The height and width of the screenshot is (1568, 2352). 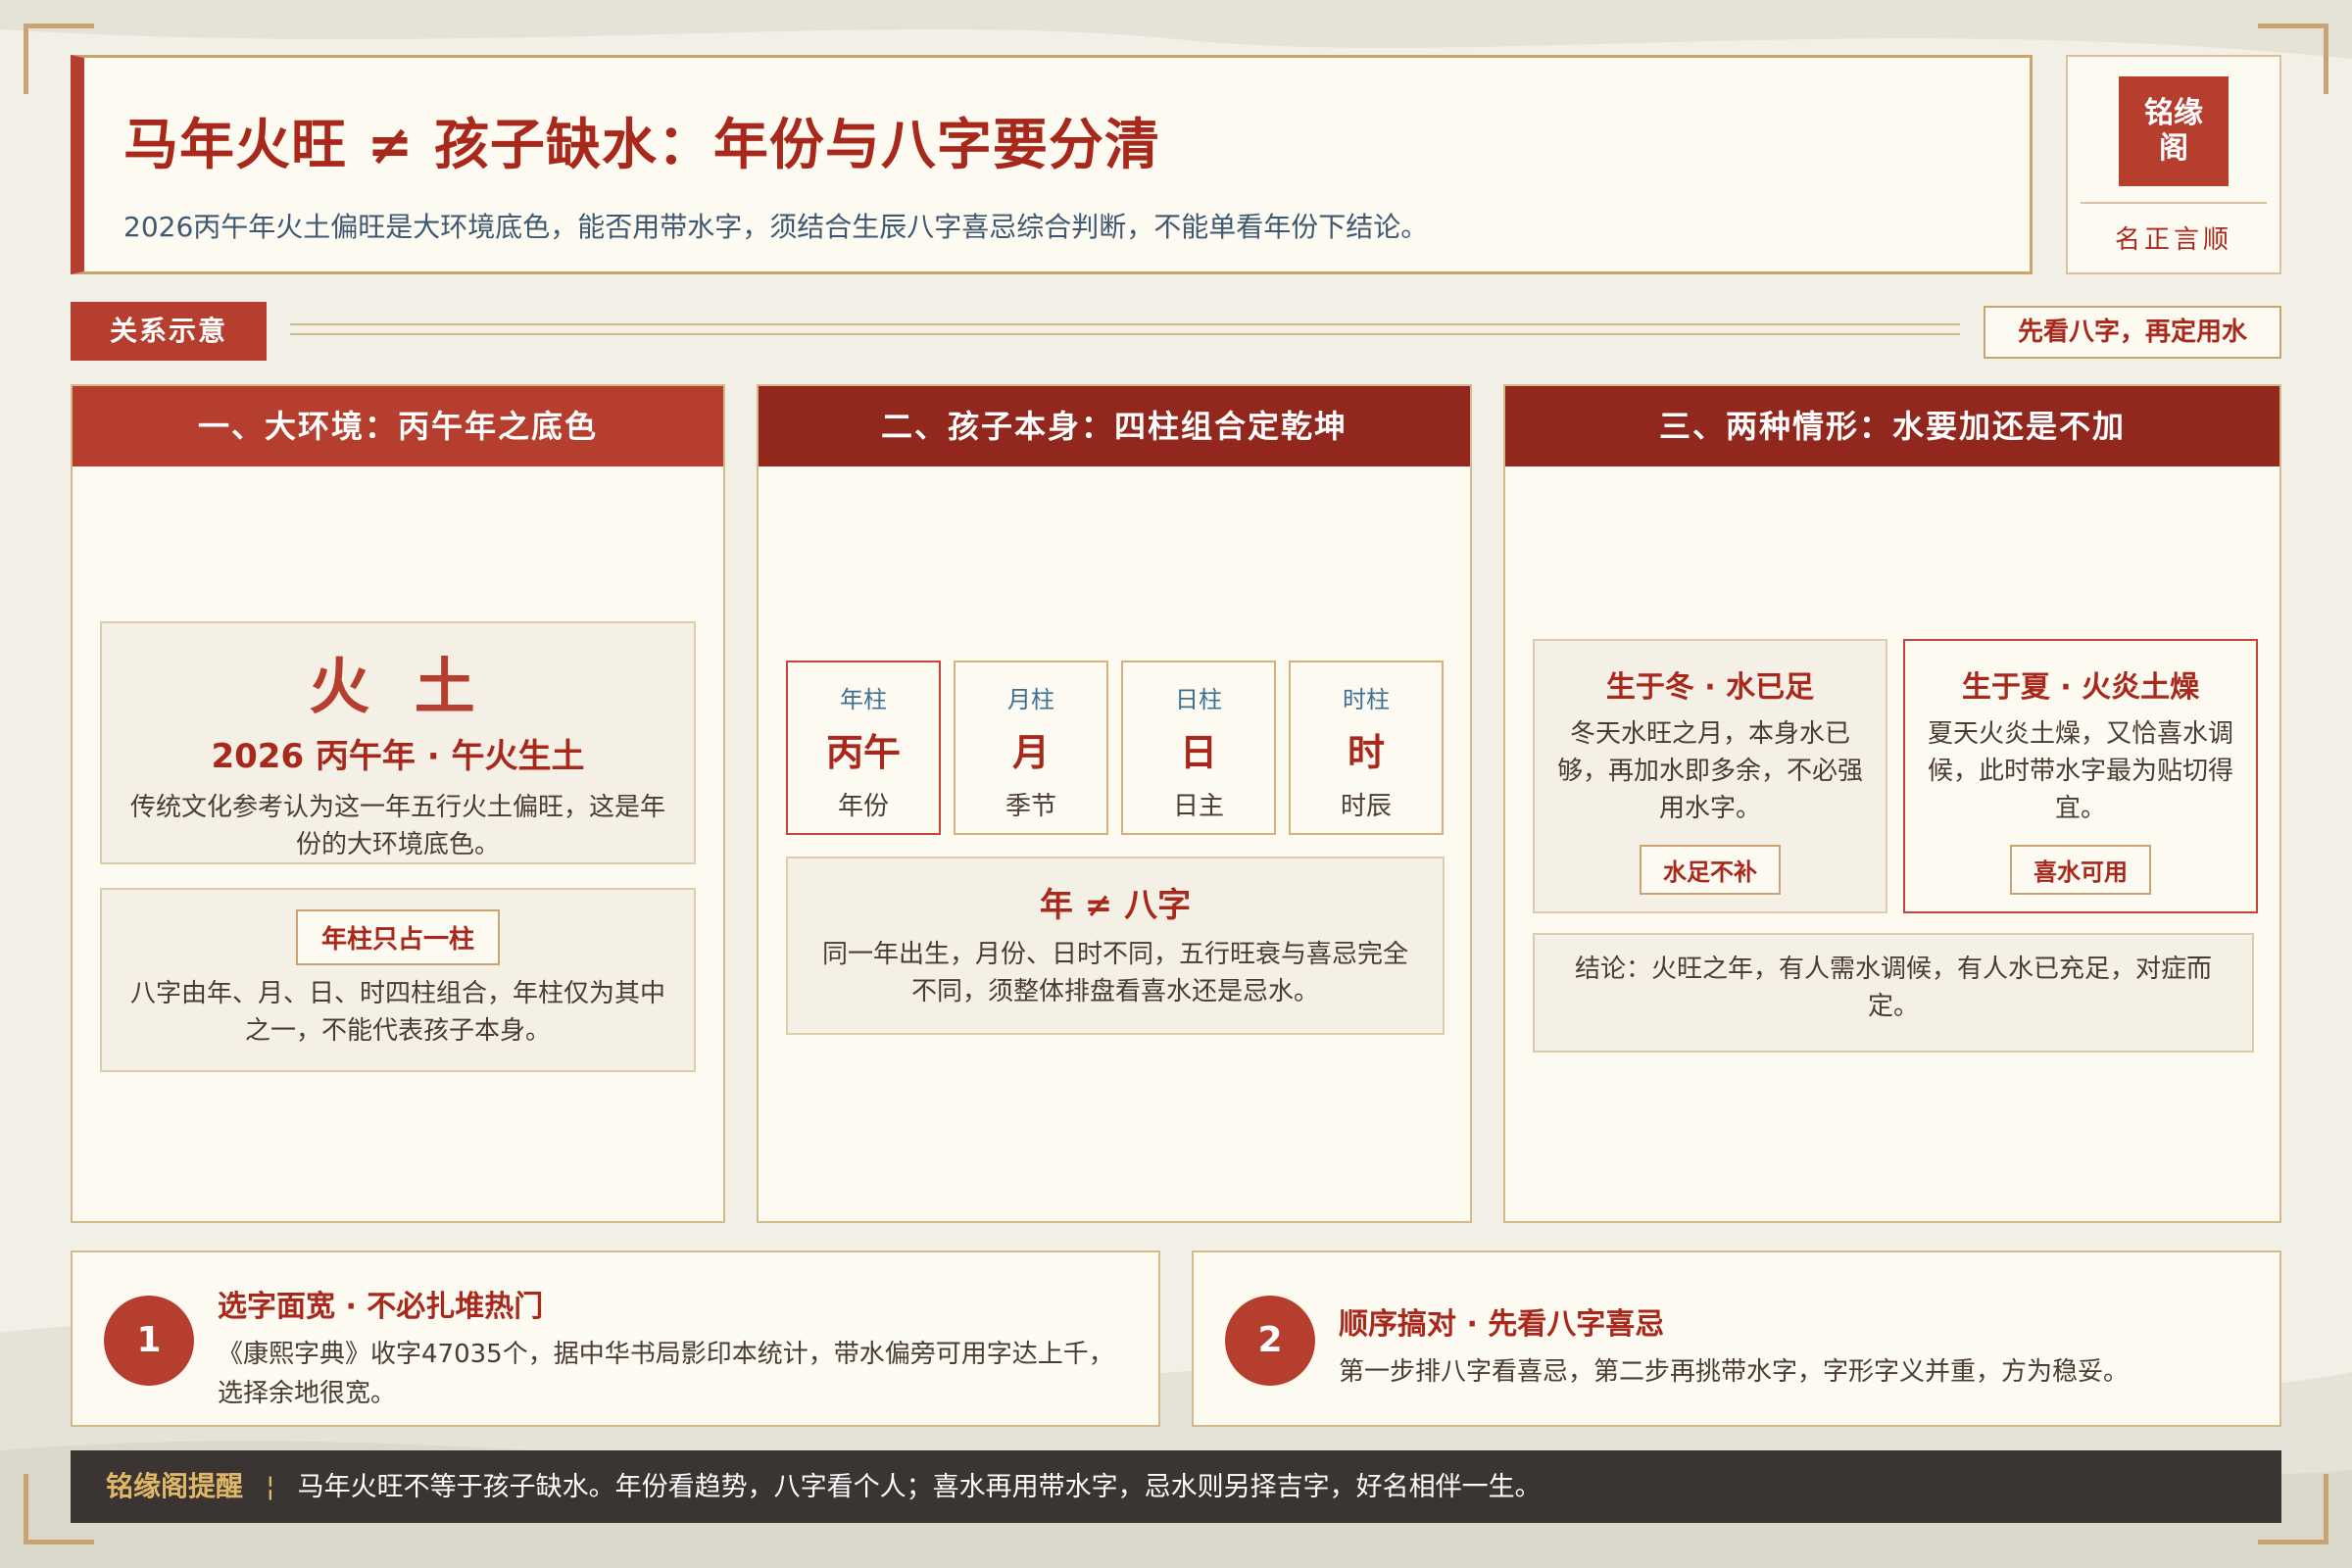 What do you see at coordinates (1893, 993) in the screenshot?
I see `conclusion-box: 结论：火旺之年，有人需水调候，有人水已充足，对症而定。` at bounding box center [1893, 993].